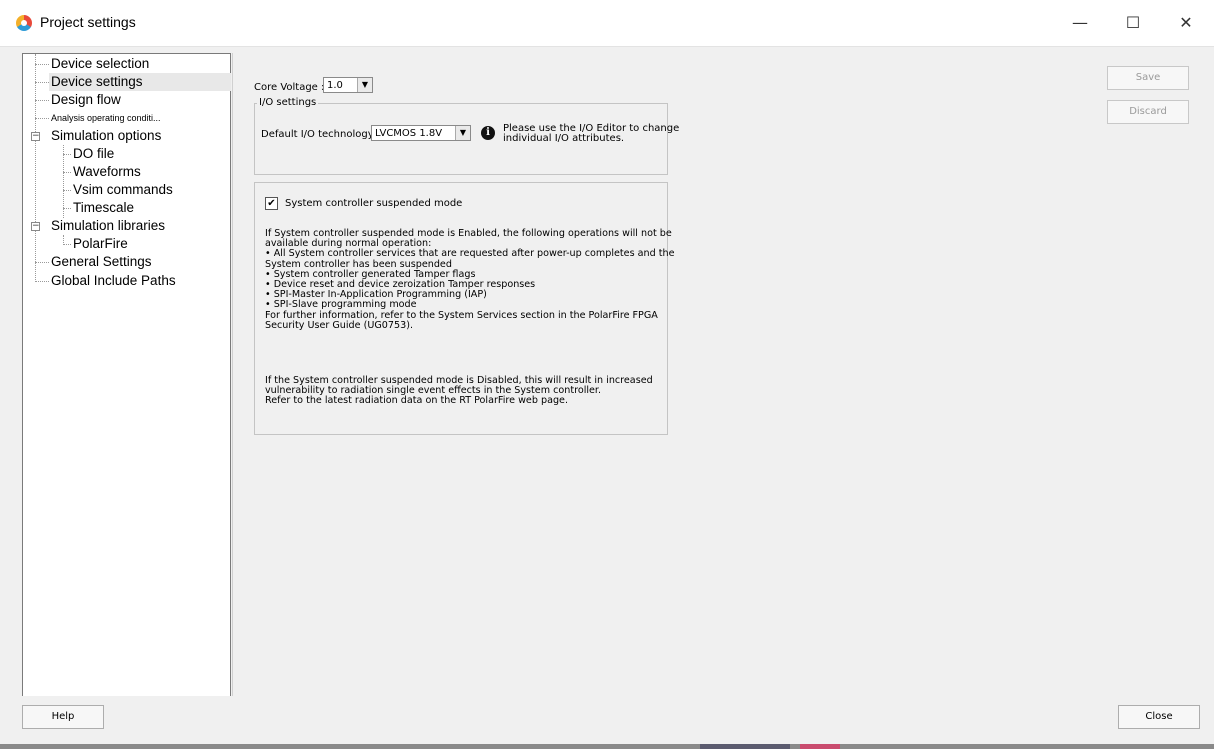  Describe the element at coordinates (335, 85) in the screenshot. I see `core-voltage-value: 1.0` at that location.